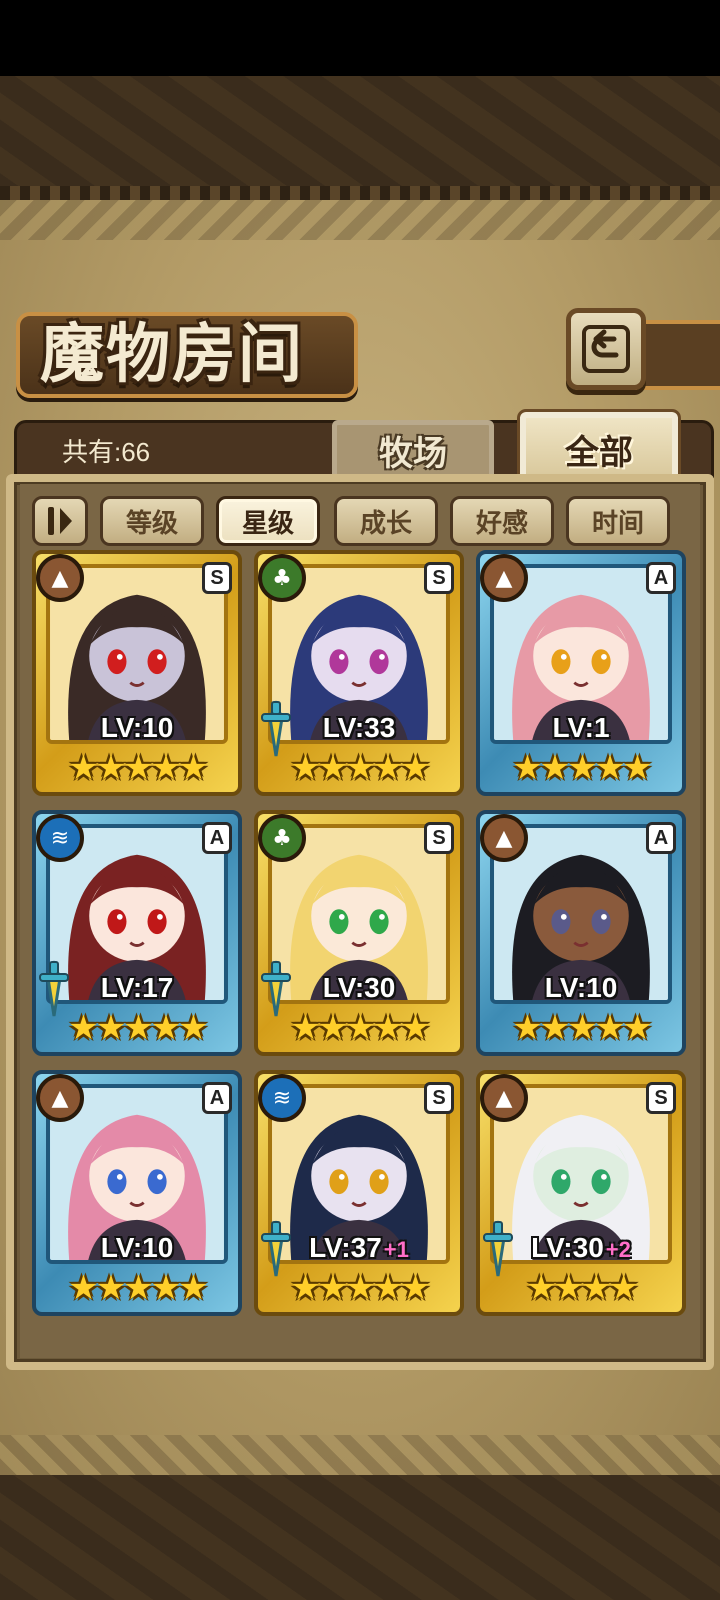  Describe the element at coordinates (268, 521) in the screenshot. I see `sort-star-button: 星级` at that location.